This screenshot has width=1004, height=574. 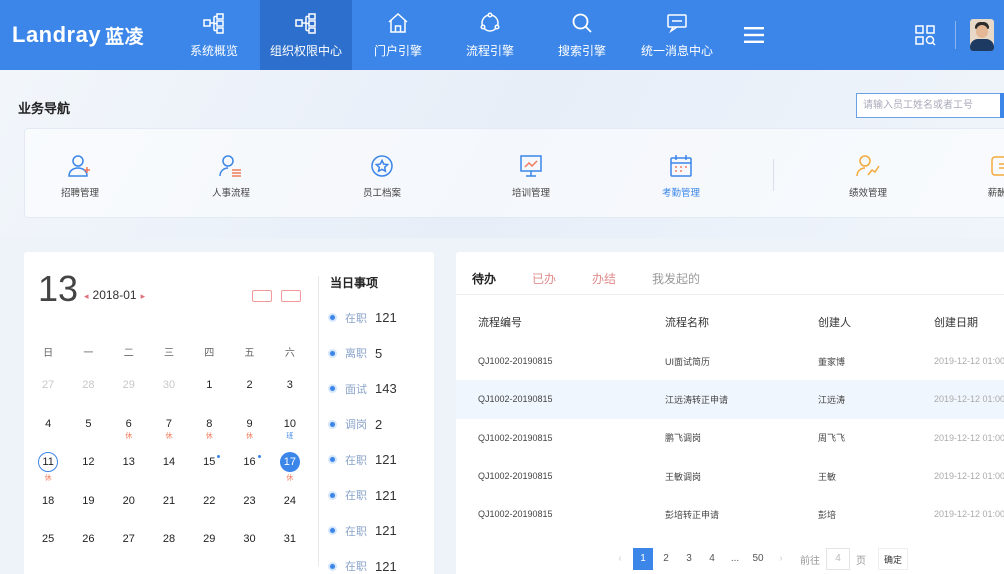 What do you see at coordinates (290, 509) in the screenshot?
I see `calendar-day-cell: 24` at bounding box center [290, 509].